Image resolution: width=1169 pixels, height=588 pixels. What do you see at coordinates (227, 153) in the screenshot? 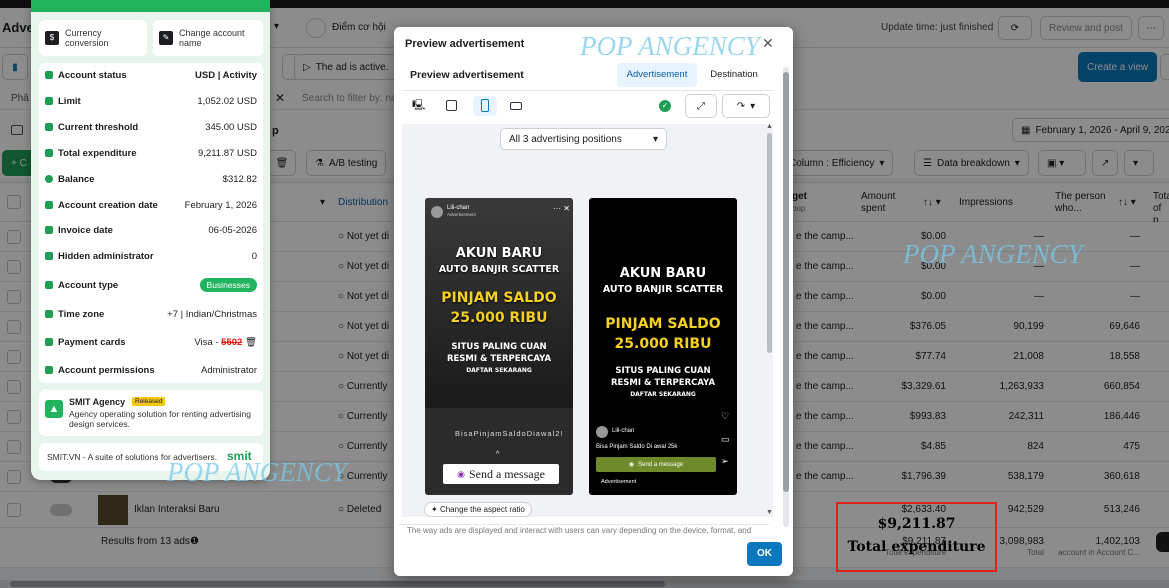
I see `row-value: 9,211.87 USD` at bounding box center [227, 153].